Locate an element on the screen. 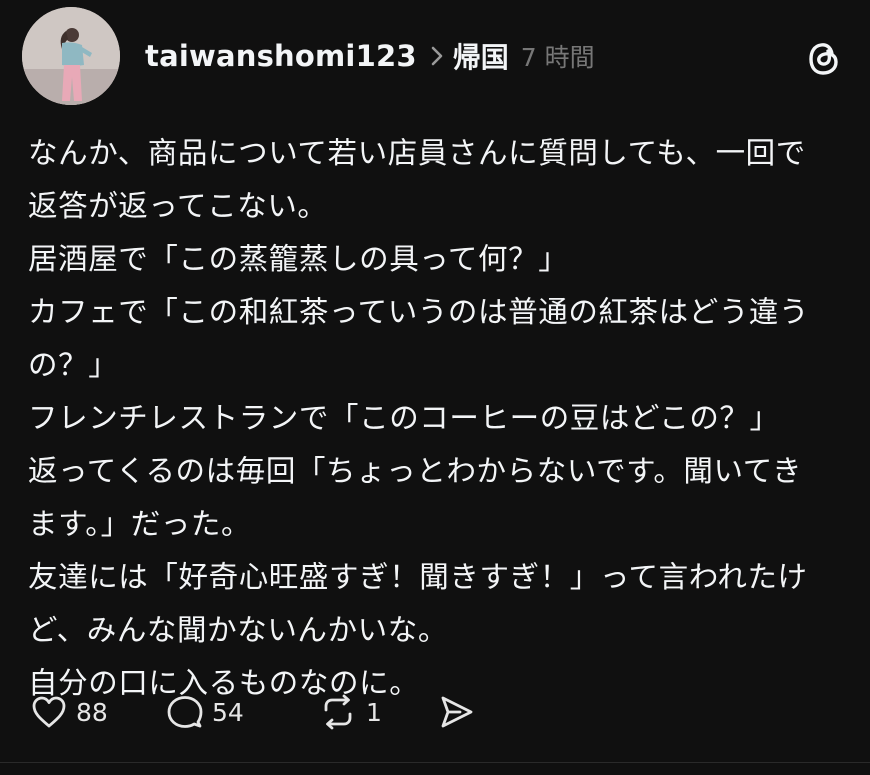 This screenshot has height=775, width=870. share-button is located at coordinates (457, 712).